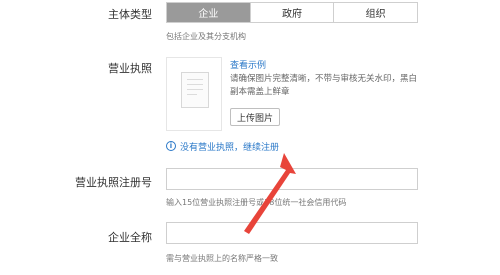 The width and height of the screenshot is (500, 275). I want to click on info-icon: i, so click(171, 146).